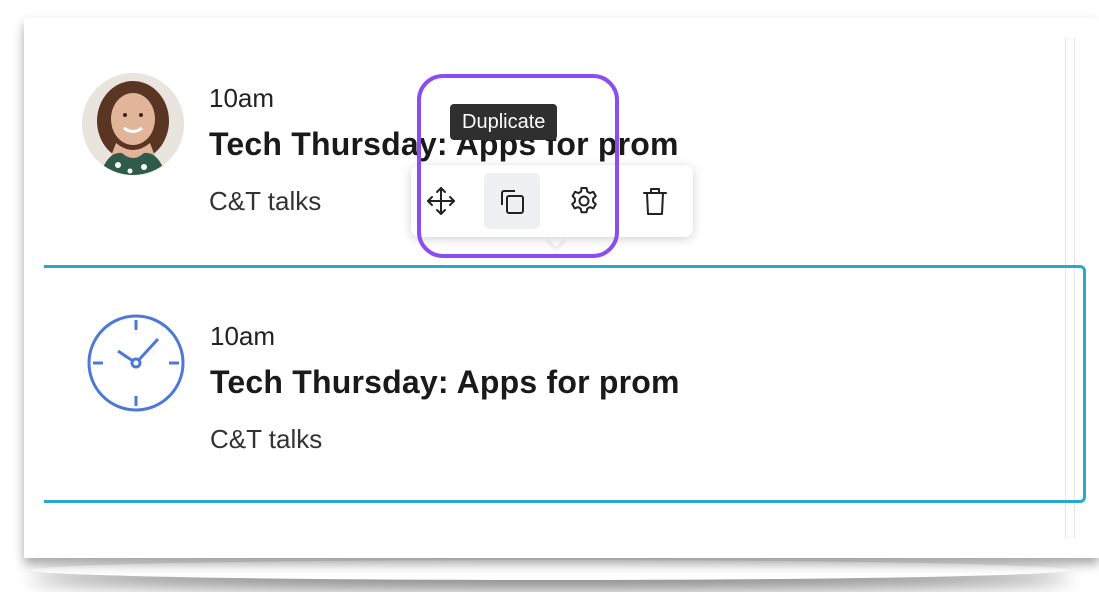 The width and height of the screenshot is (1099, 592). What do you see at coordinates (518, 166) in the screenshot?
I see `highlight-ring` at bounding box center [518, 166].